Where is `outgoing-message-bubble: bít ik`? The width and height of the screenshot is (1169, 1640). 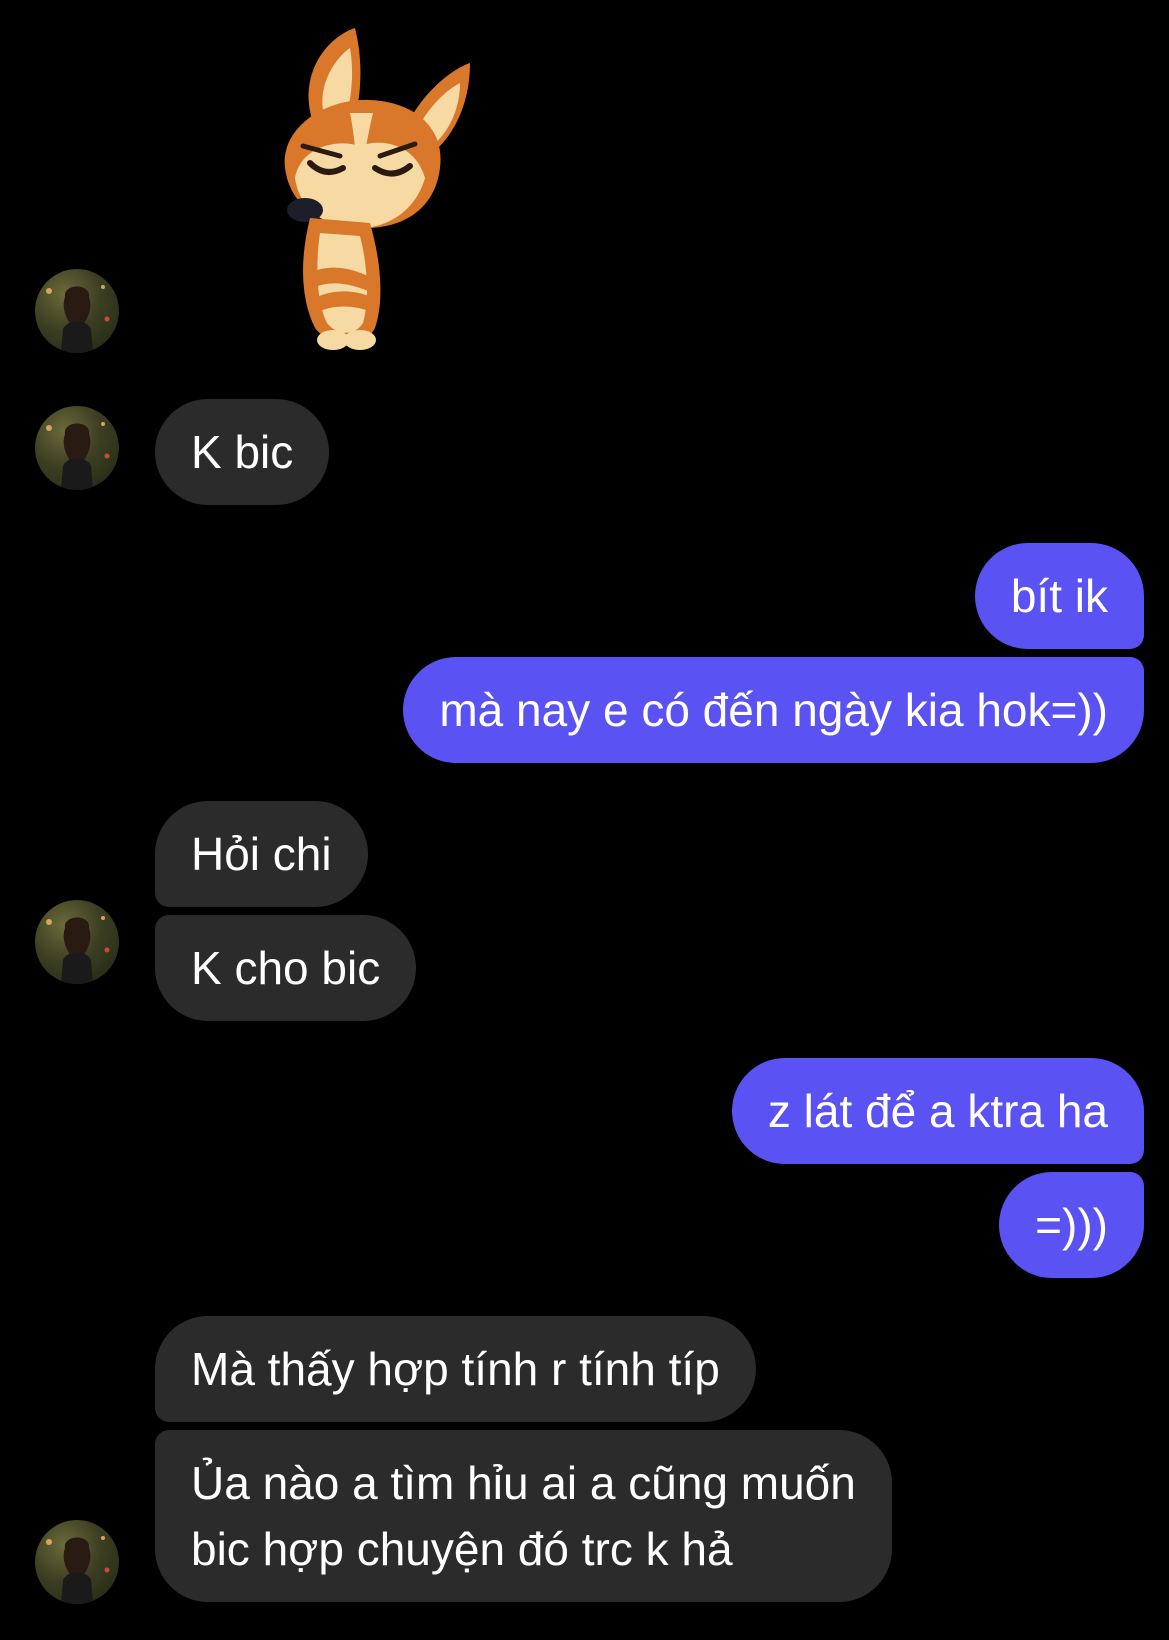 outgoing-message-bubble: bít ik is located at coordinates (1059, 596).